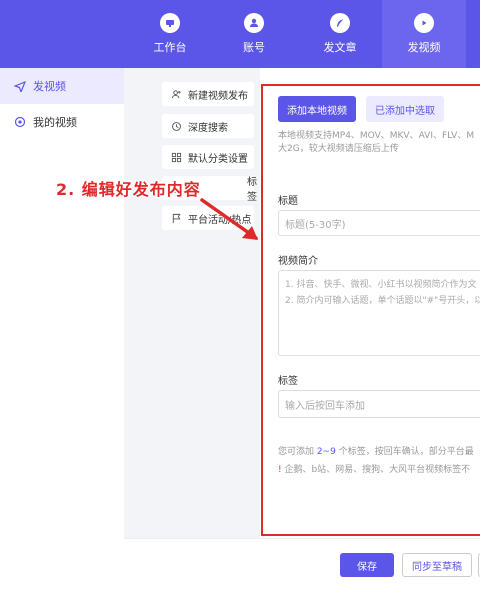 Image resolution: width=480 pixels, height=592 pixels. Describe the element at coordinates (20, 86) in the screenshot. I see `send-icon` at that location.